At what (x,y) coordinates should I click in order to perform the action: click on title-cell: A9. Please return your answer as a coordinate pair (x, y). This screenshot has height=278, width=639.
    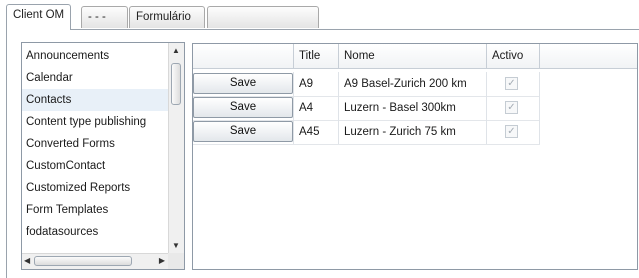
    Looking at the image, I should click on (316, 84).